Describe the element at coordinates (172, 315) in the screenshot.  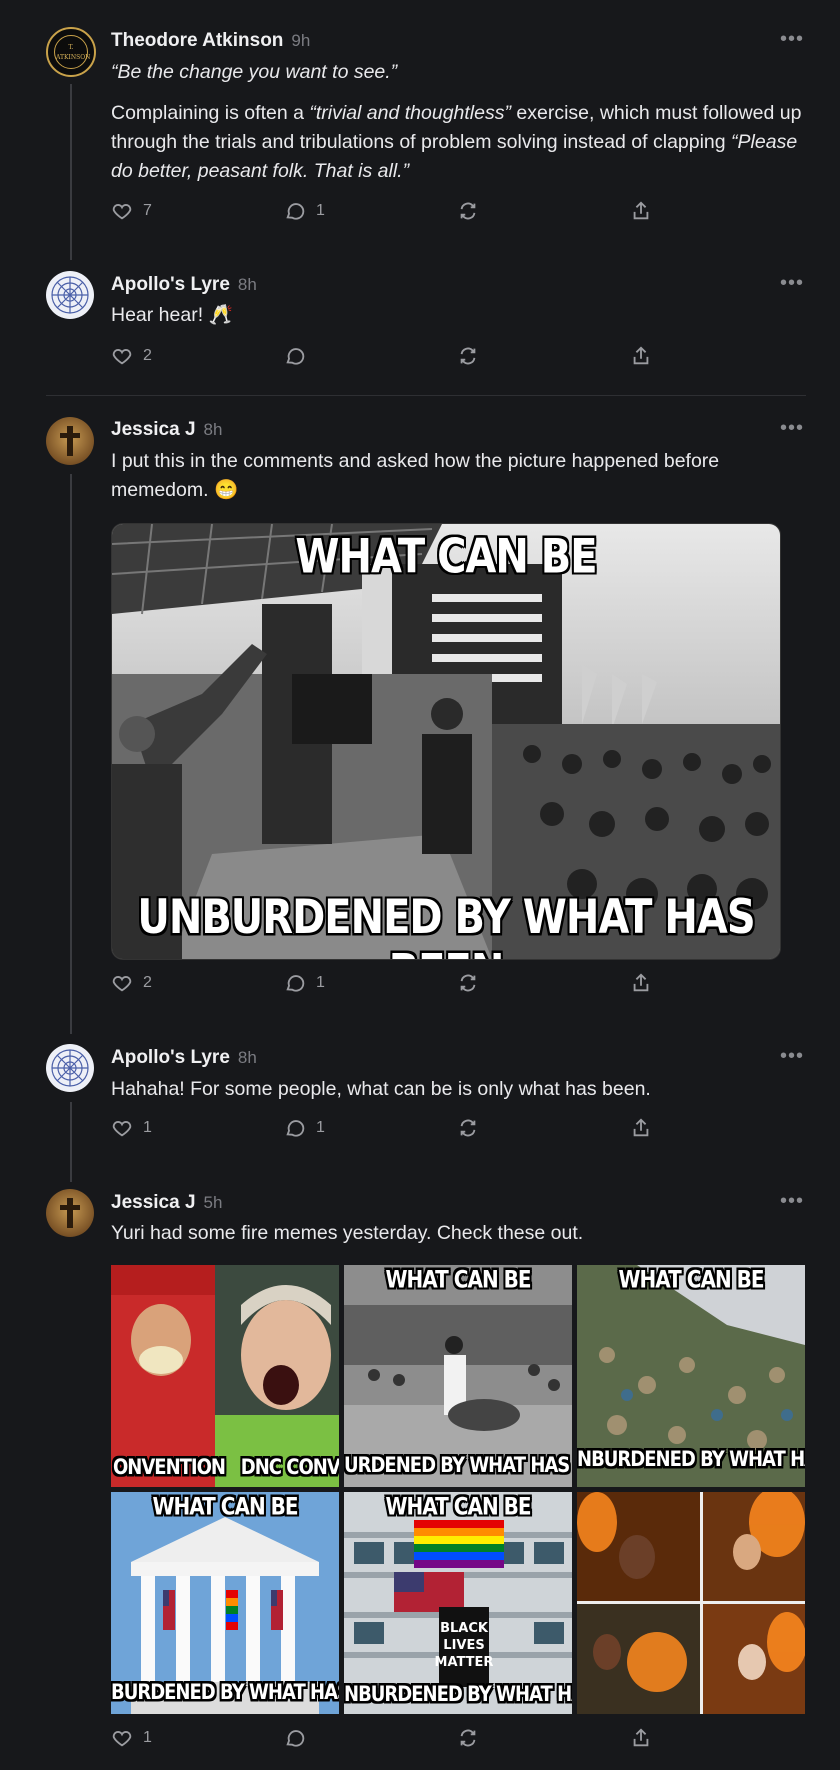
I see `post-body: Hear hear! 🥂` at that location.